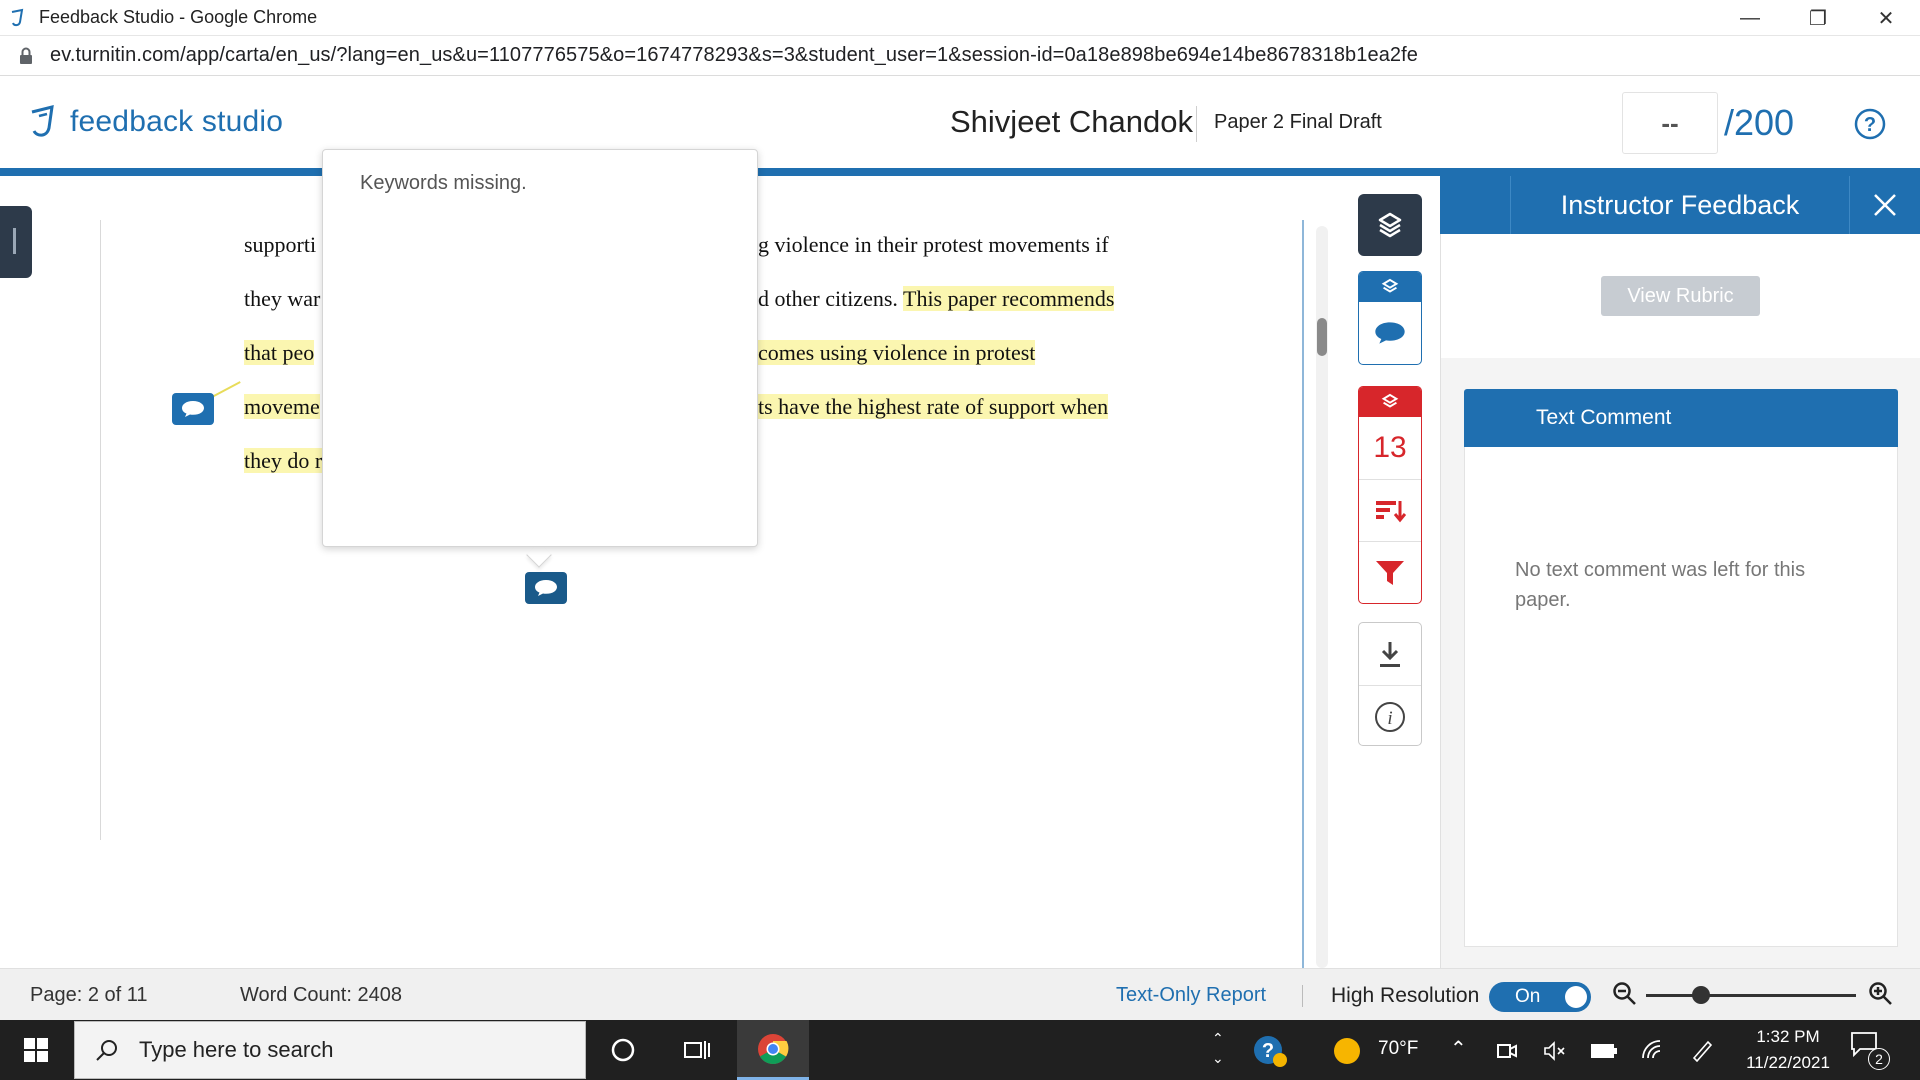  I want to click on document-line: comes using violence in protest, so click(897, 353).